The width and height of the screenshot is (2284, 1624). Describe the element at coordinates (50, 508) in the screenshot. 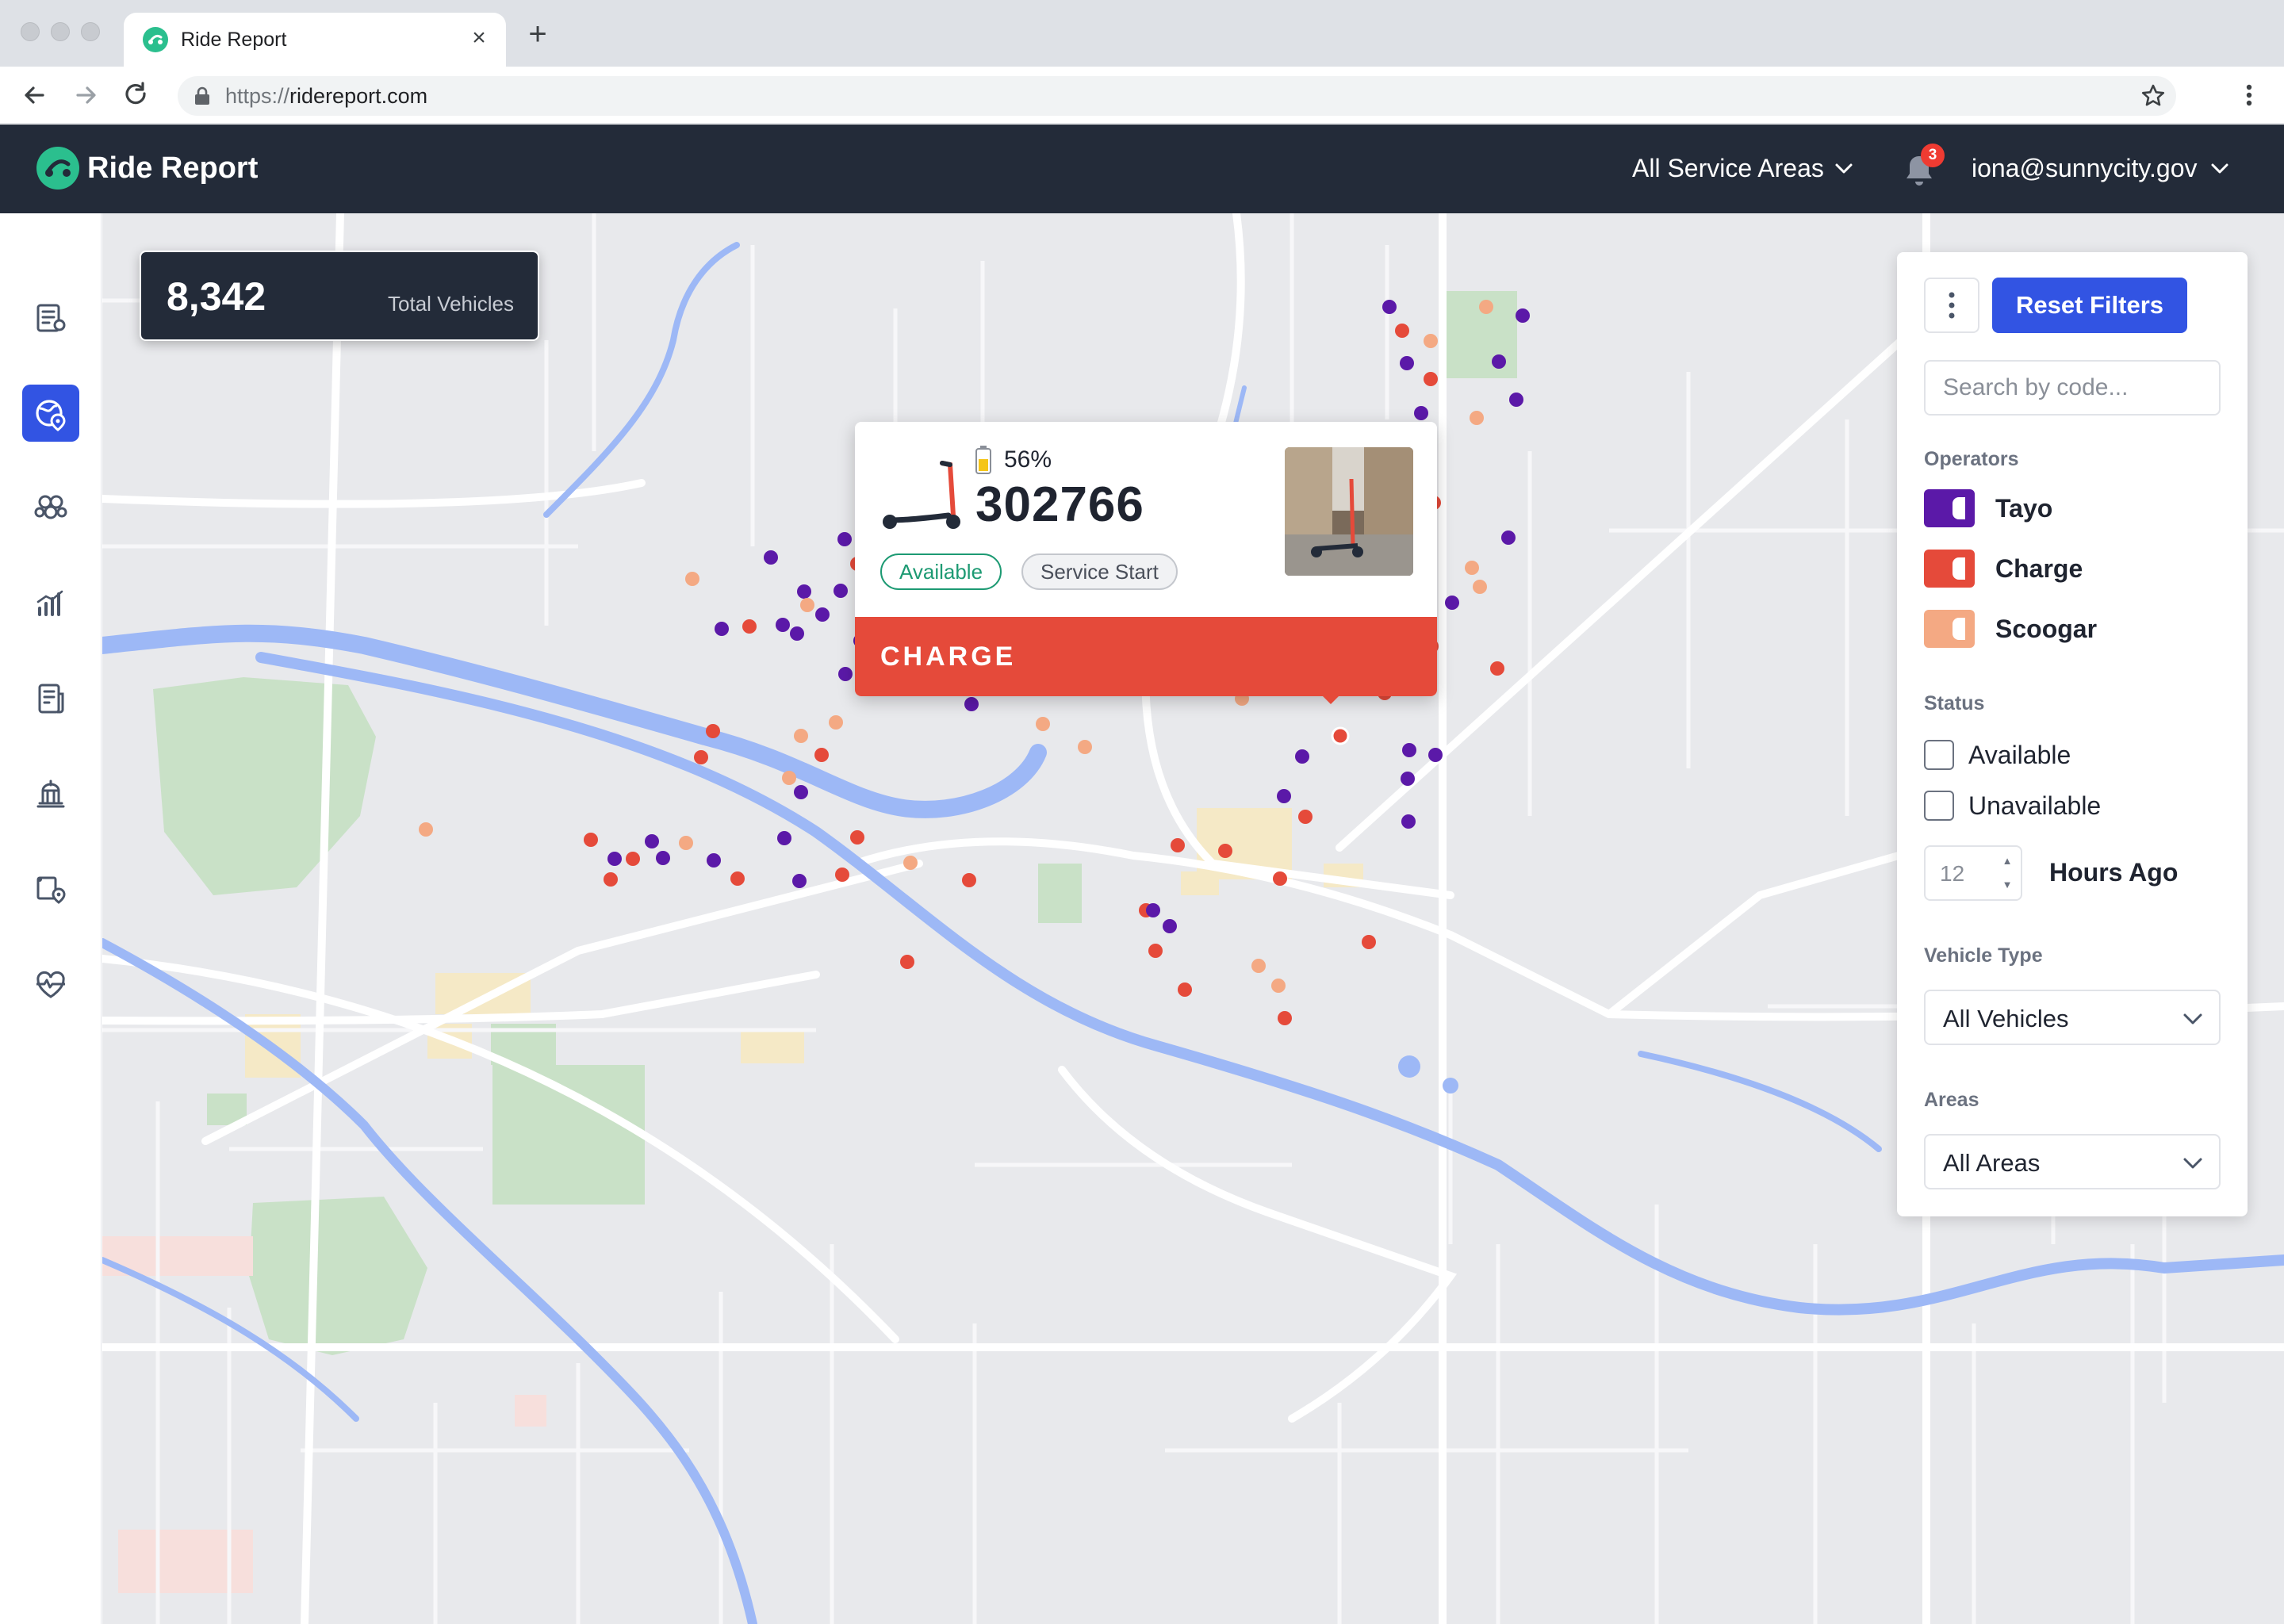

I see `sidebar-item-hexbins` at that location.